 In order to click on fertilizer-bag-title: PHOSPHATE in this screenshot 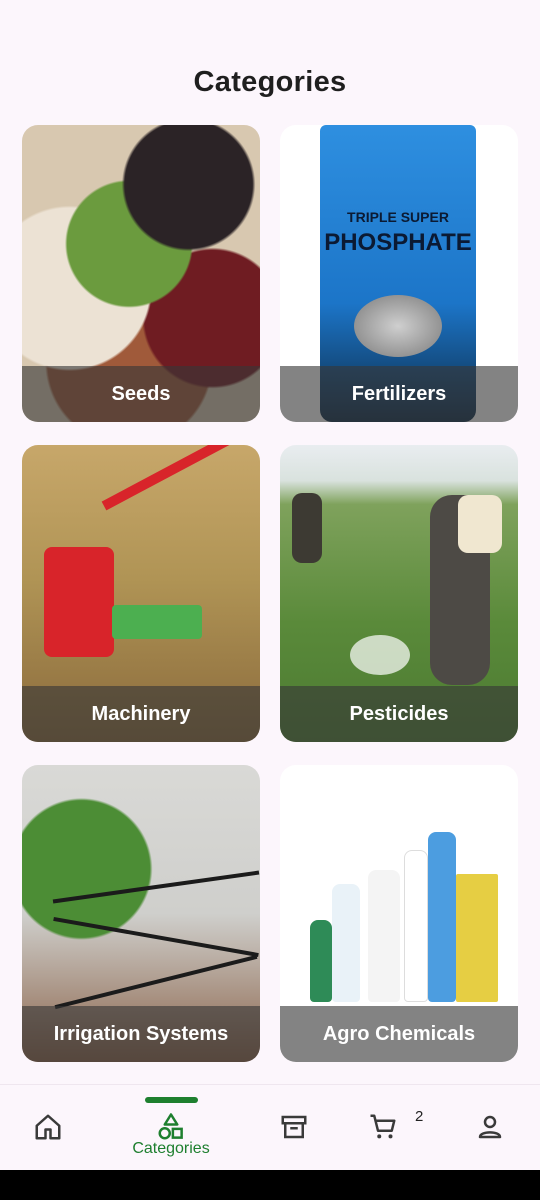, I will do `click(398, 242)`.